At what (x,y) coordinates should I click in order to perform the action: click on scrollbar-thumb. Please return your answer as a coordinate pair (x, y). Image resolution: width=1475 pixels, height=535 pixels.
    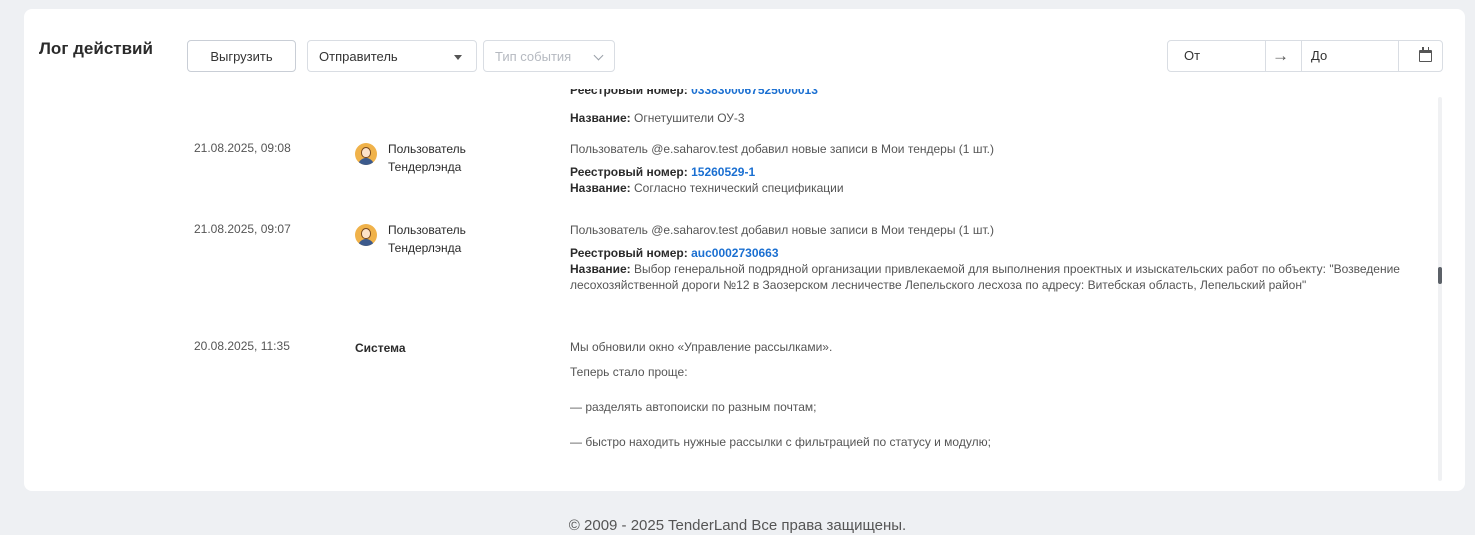
    Looking at the image, I should click on (1440, 275).